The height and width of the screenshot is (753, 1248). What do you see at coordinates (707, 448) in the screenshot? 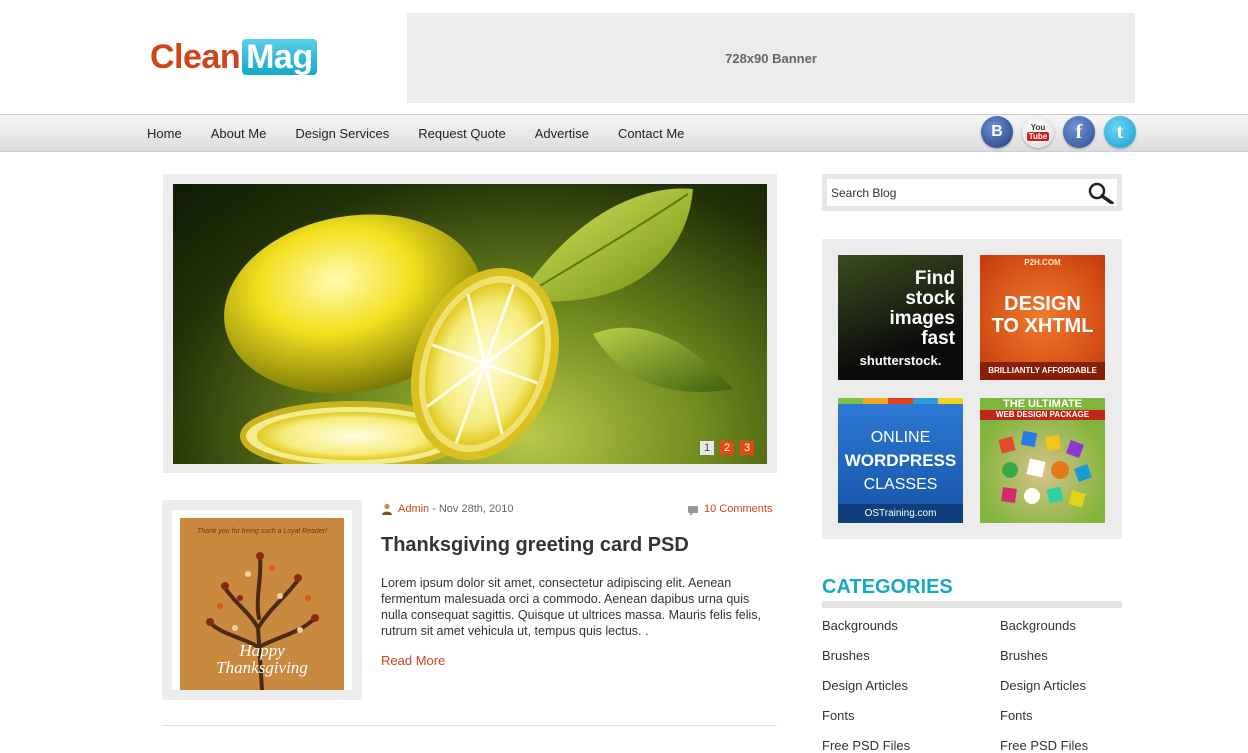
I see `slider-page-1: 1` at bounding box center [707, 448].